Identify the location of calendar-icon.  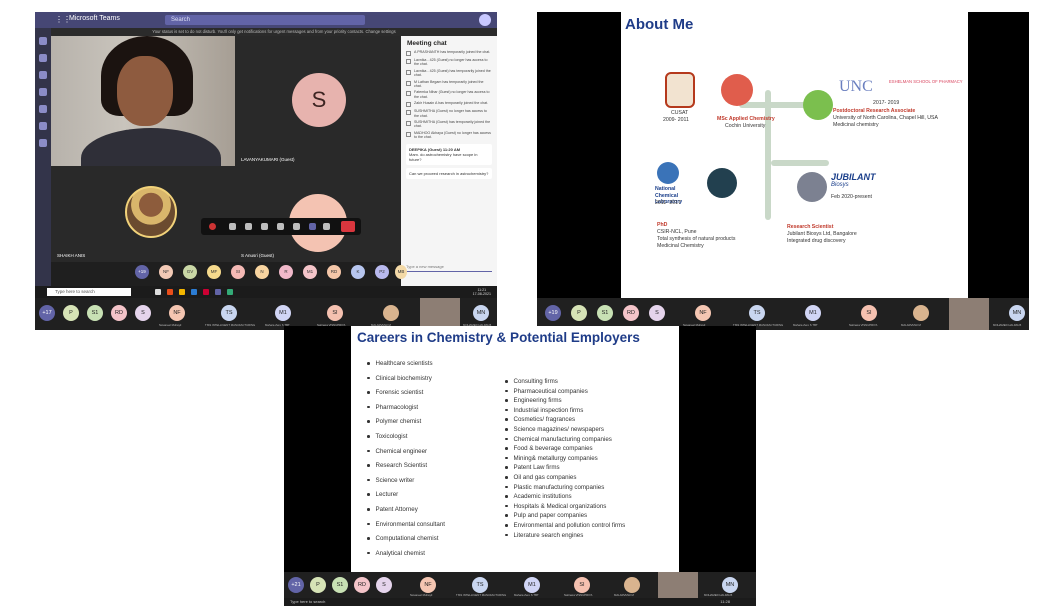
(43, 92).